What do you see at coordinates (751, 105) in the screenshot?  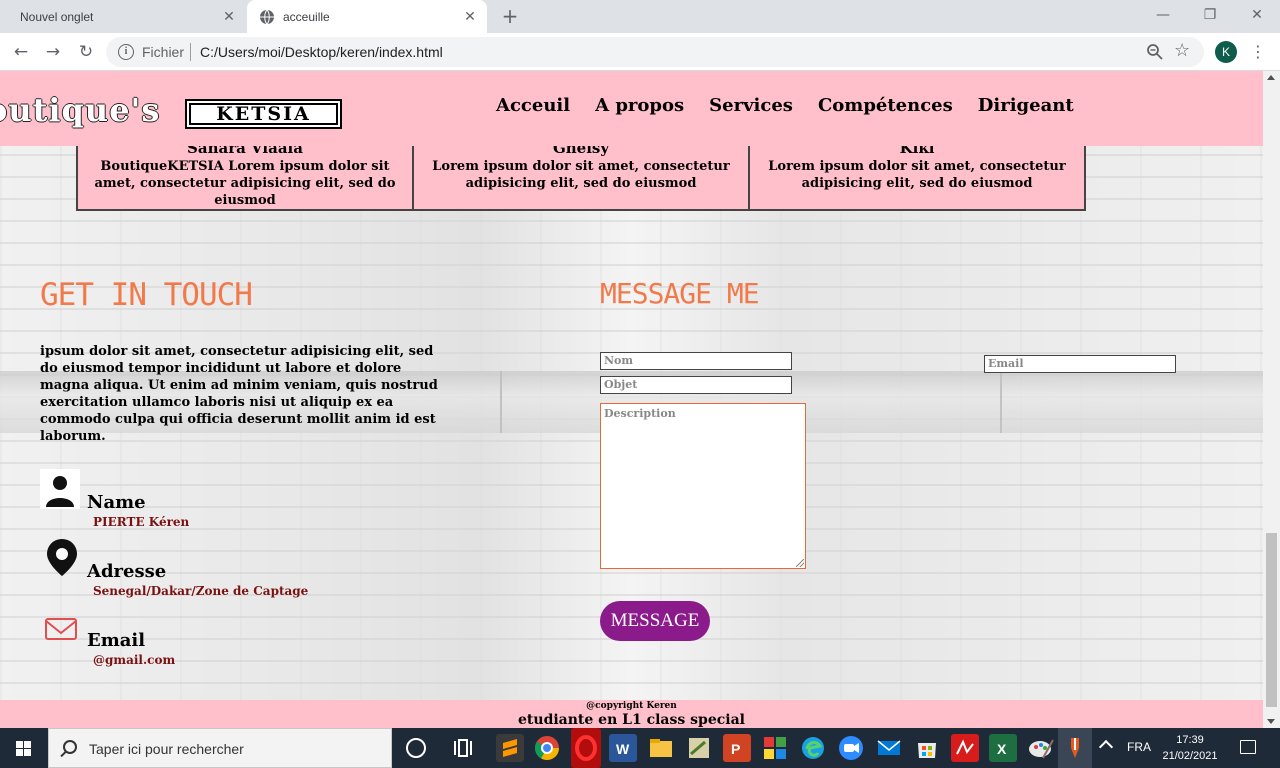 I see `nav-link-services: Services` at bounding box center [751, 105].